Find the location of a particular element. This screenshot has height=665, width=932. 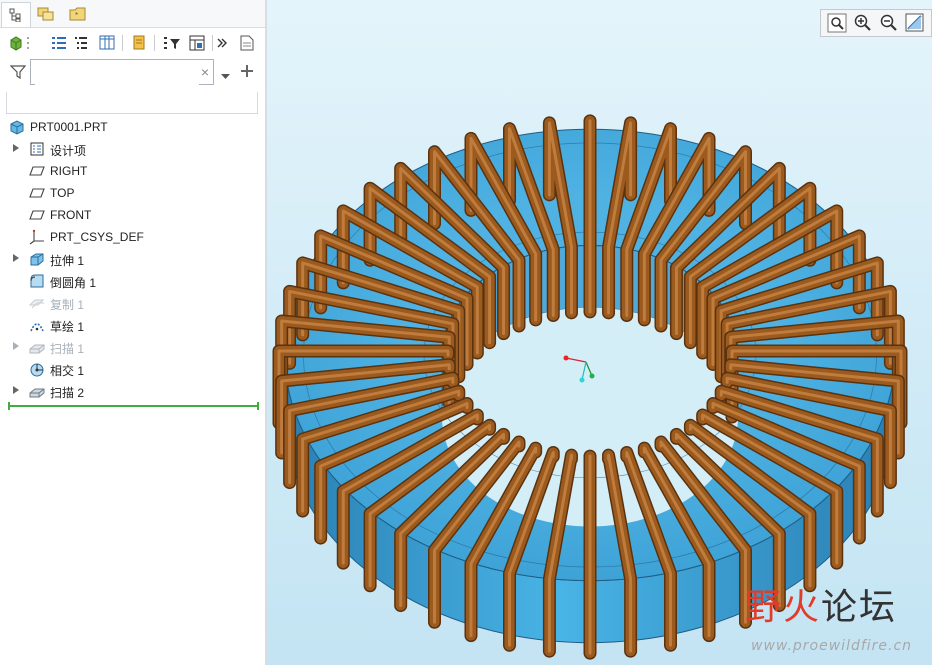

list-tree-icon is located at coordinates (59, 43).